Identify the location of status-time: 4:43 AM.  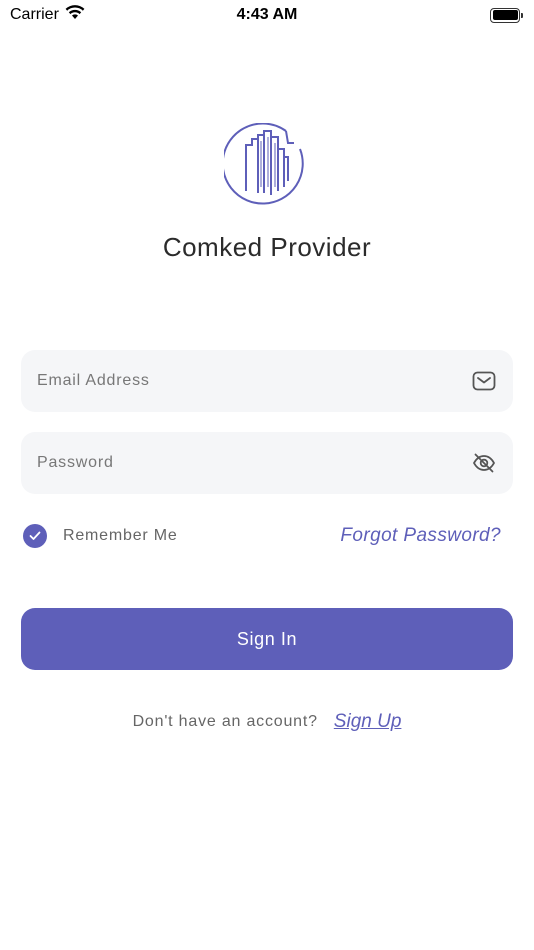
(267, 14).